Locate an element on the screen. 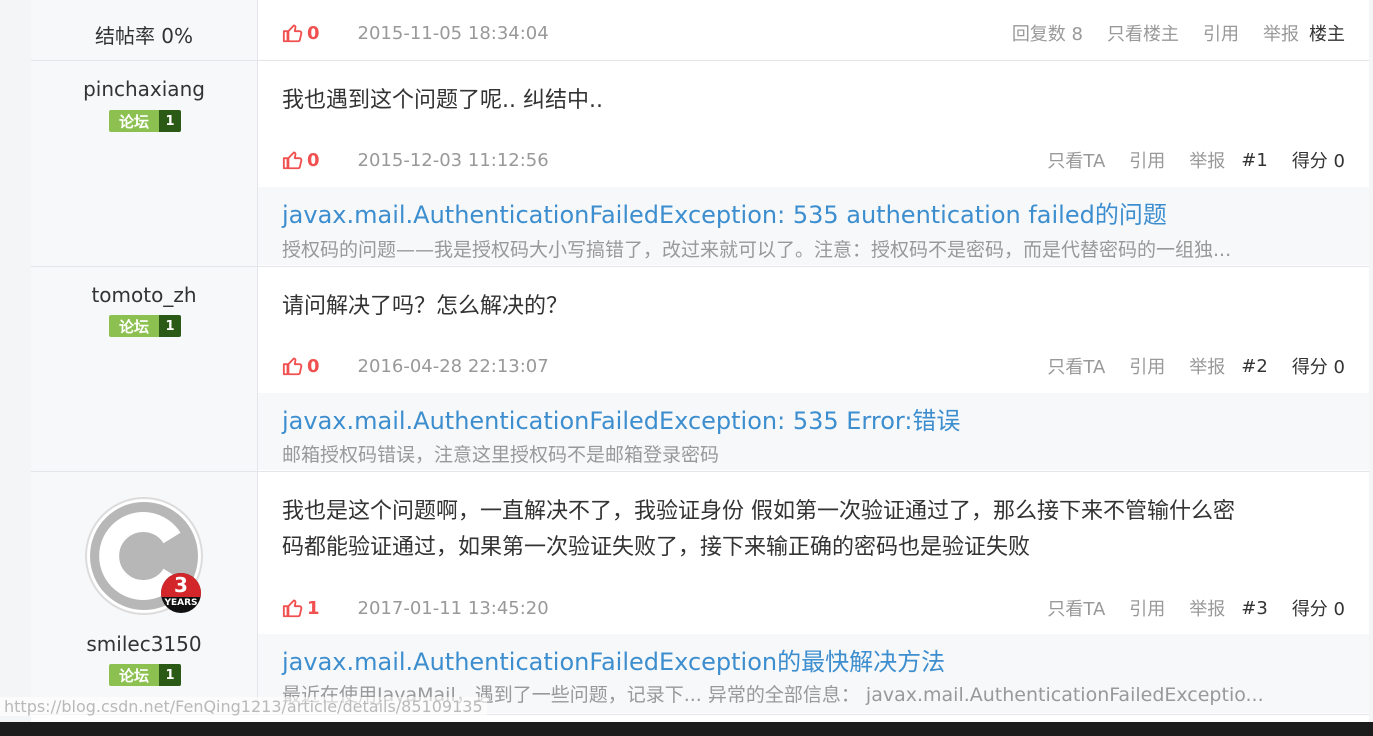 The width and height of the screenshot is (1373, 736). post-timestamp: 2016-04-28 22:13:07 is located at coordinates (453, 366).